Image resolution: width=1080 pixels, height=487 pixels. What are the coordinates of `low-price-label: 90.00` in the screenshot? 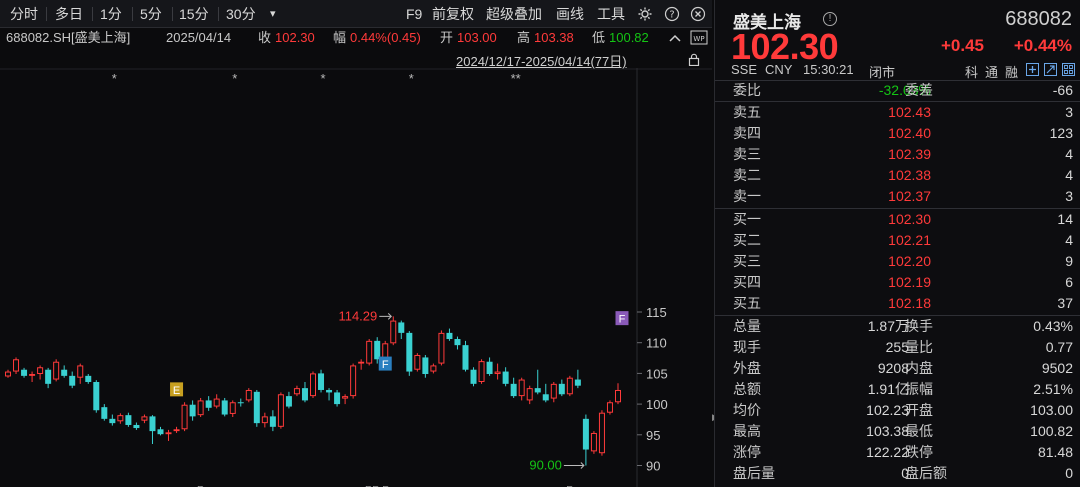 It's located at (545, 465).